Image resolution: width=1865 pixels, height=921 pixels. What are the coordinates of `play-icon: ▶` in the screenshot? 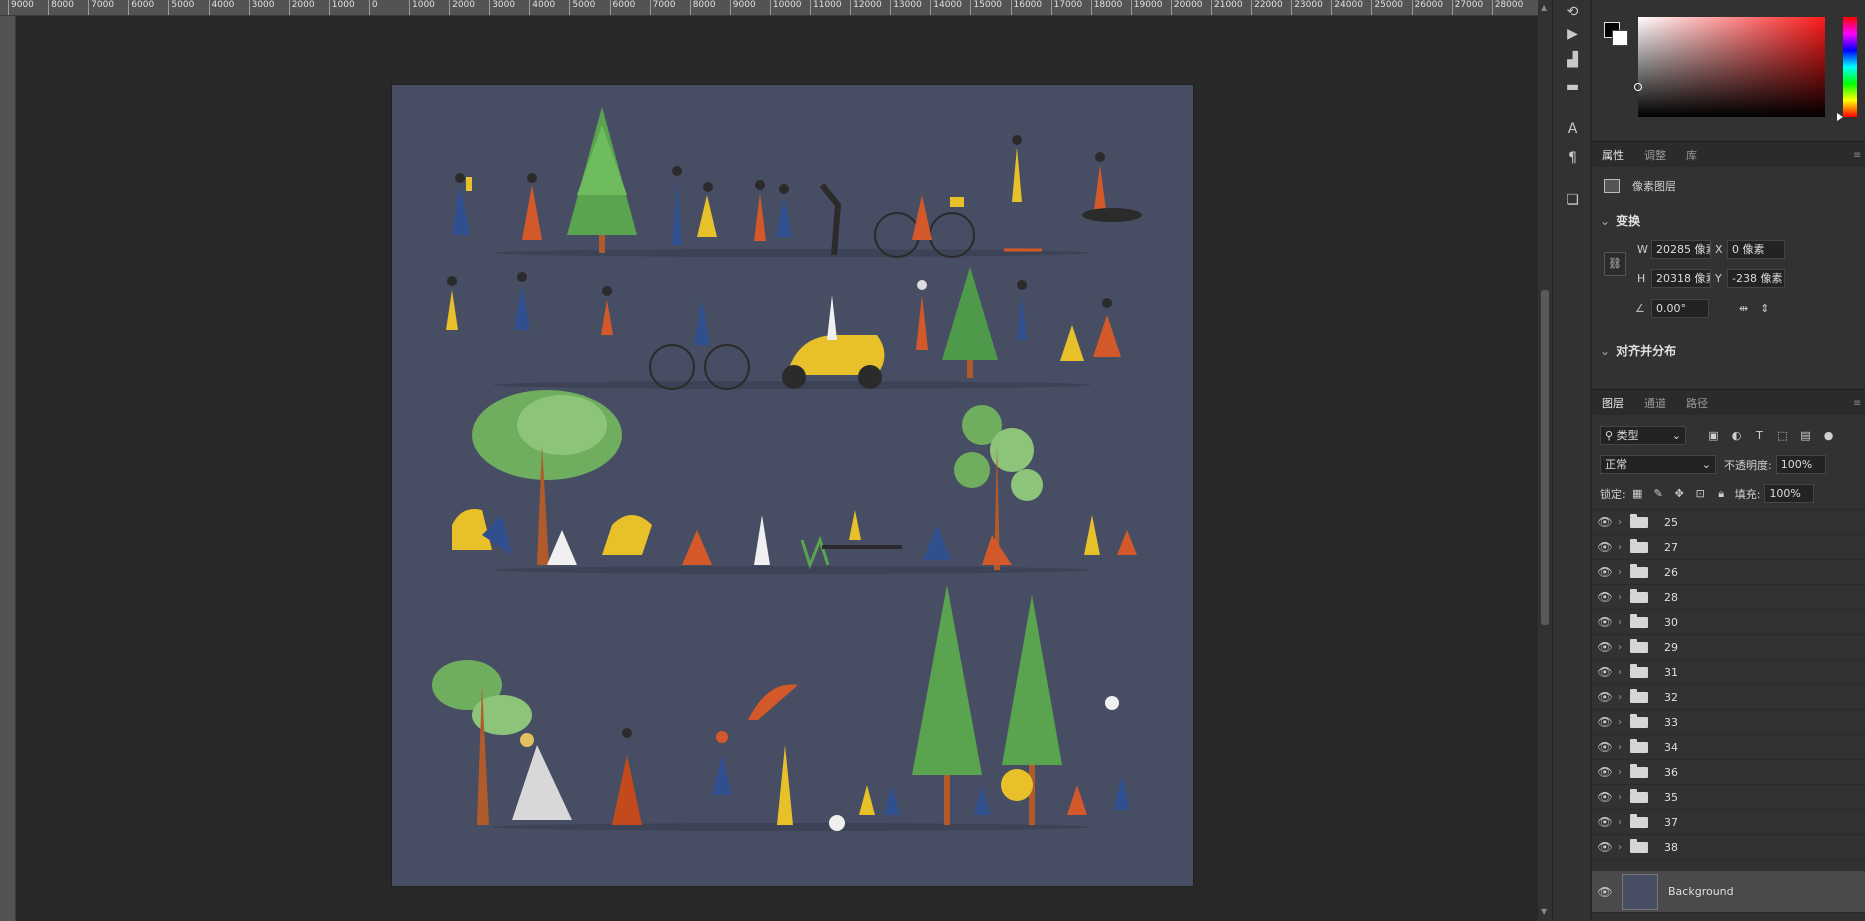 It's located at (1572, 34).